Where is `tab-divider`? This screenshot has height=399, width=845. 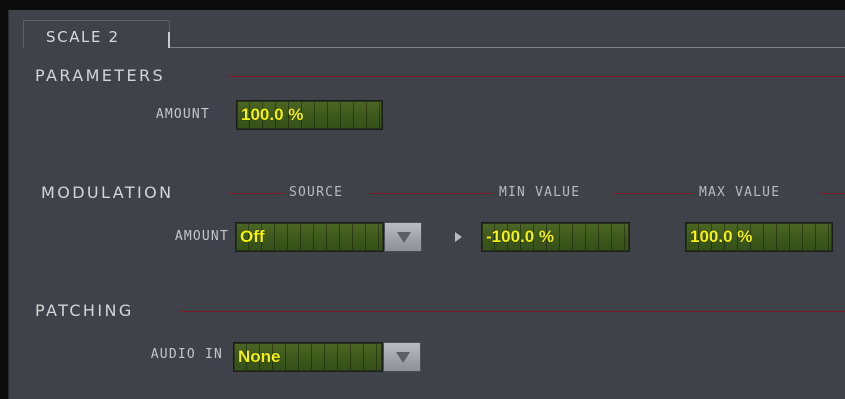
tab-divider is located at coordinates (169, 40).